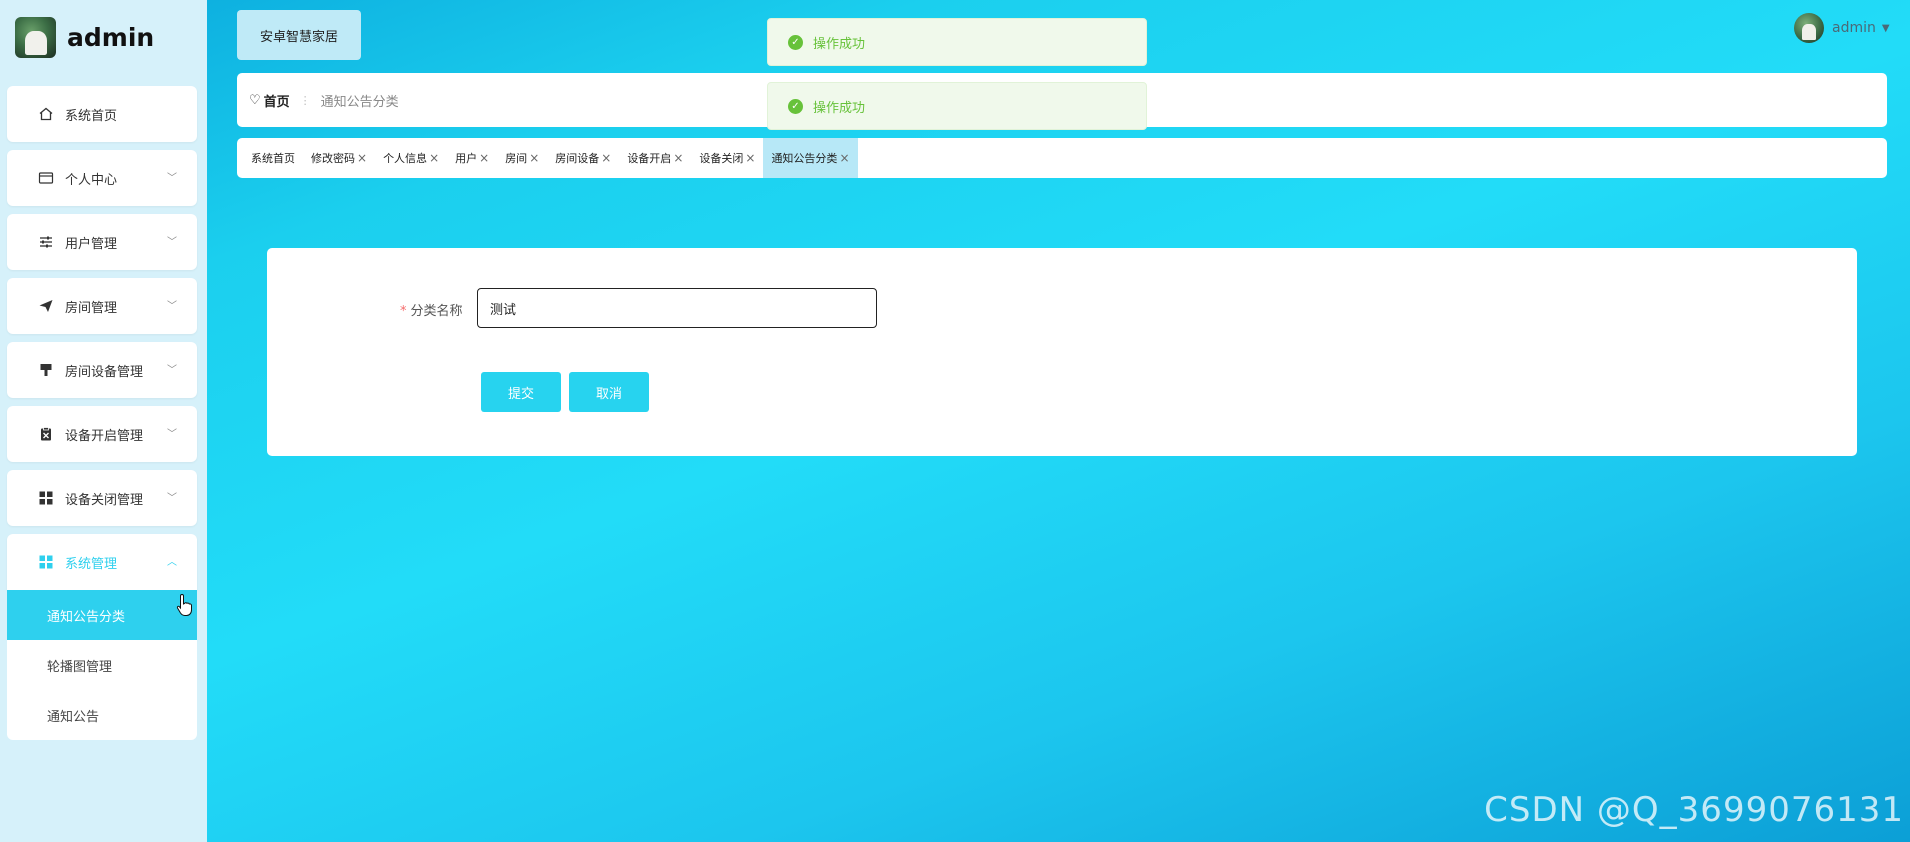 This screenshot has width=1910, height=842. I want to click on tab-label: 房间设备, so click(577, 158).